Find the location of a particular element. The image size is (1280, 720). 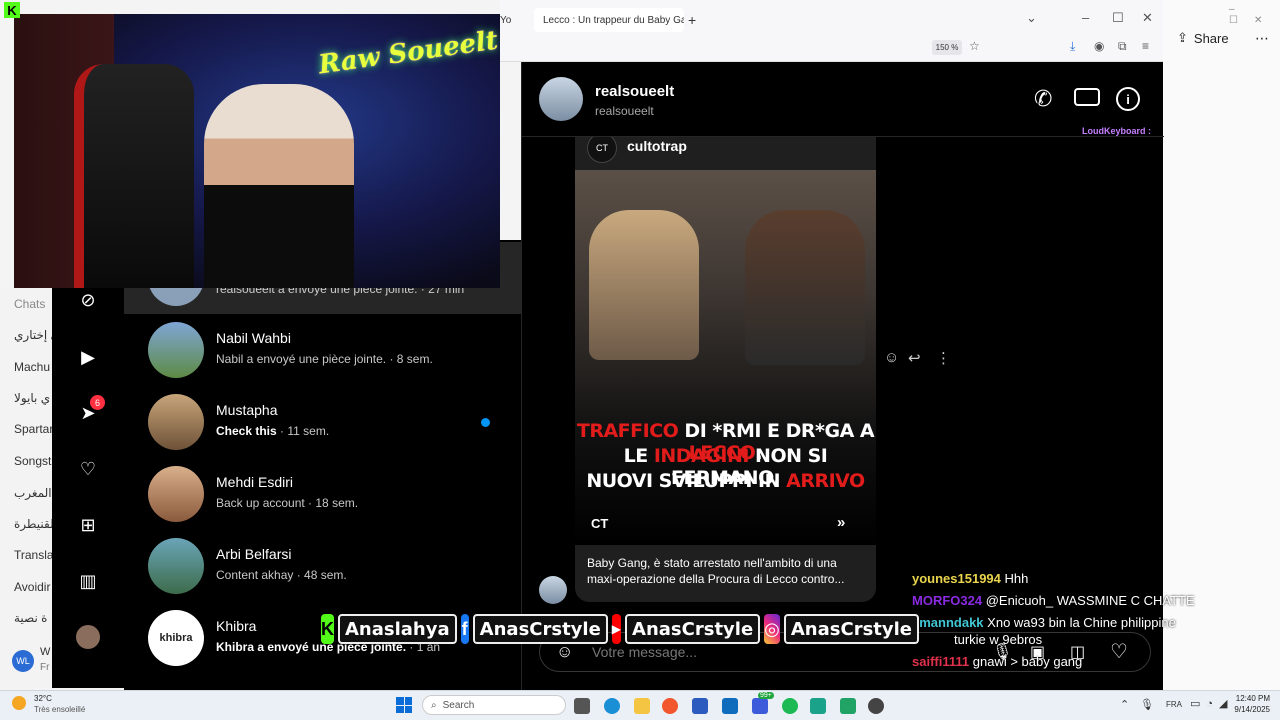

weather-desc: Très ensoleillé is located at coordinates (59, 709).